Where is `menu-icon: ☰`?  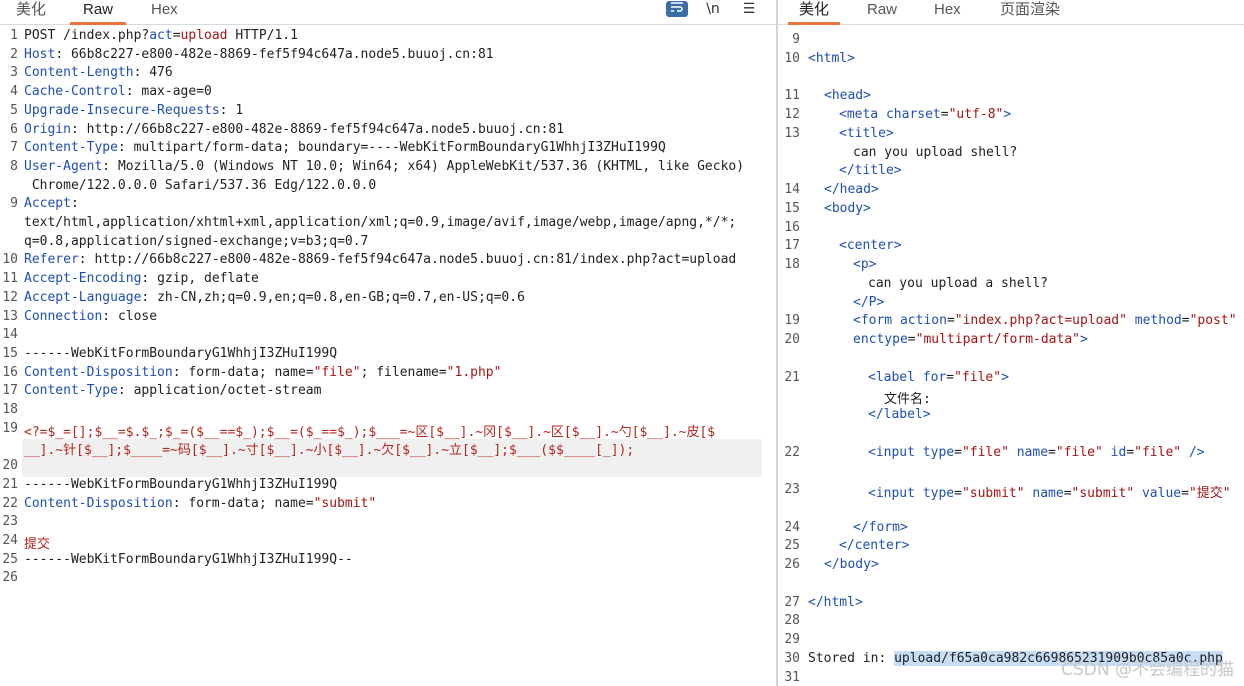 menu-icon: ☰ is located at coordinates (749, 10).